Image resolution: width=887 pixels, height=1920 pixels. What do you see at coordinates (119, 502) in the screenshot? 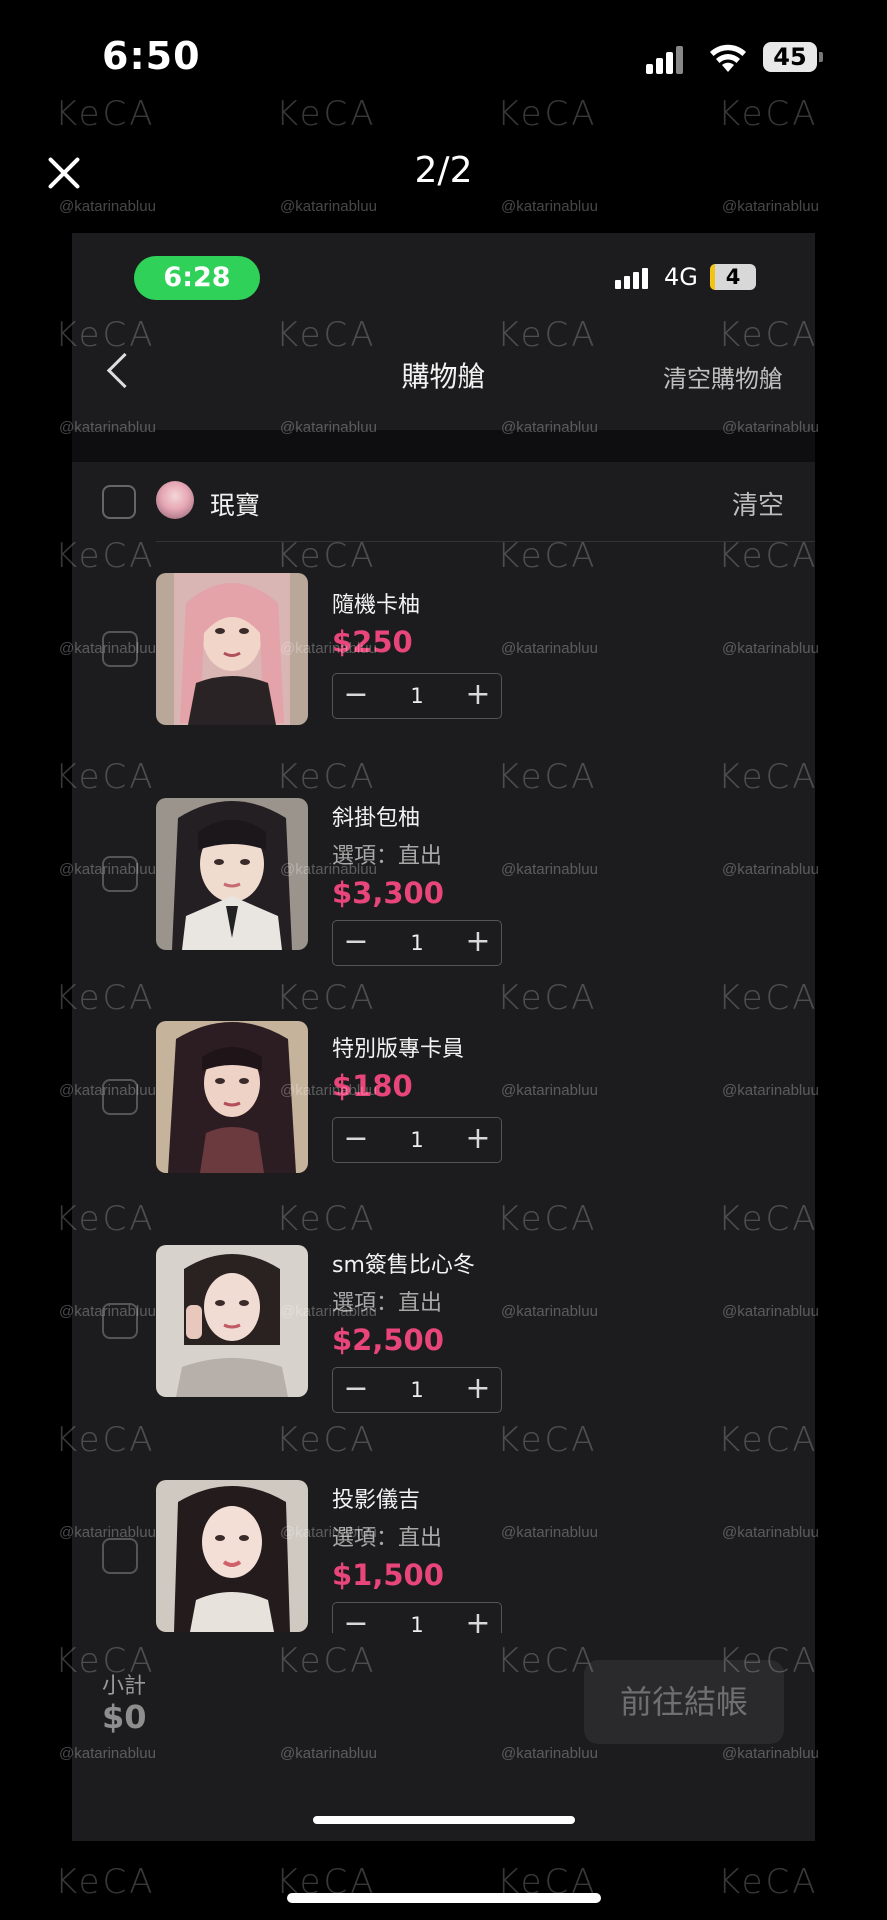
I see `shop-select-checkbox` at bounding box center [119, 502].